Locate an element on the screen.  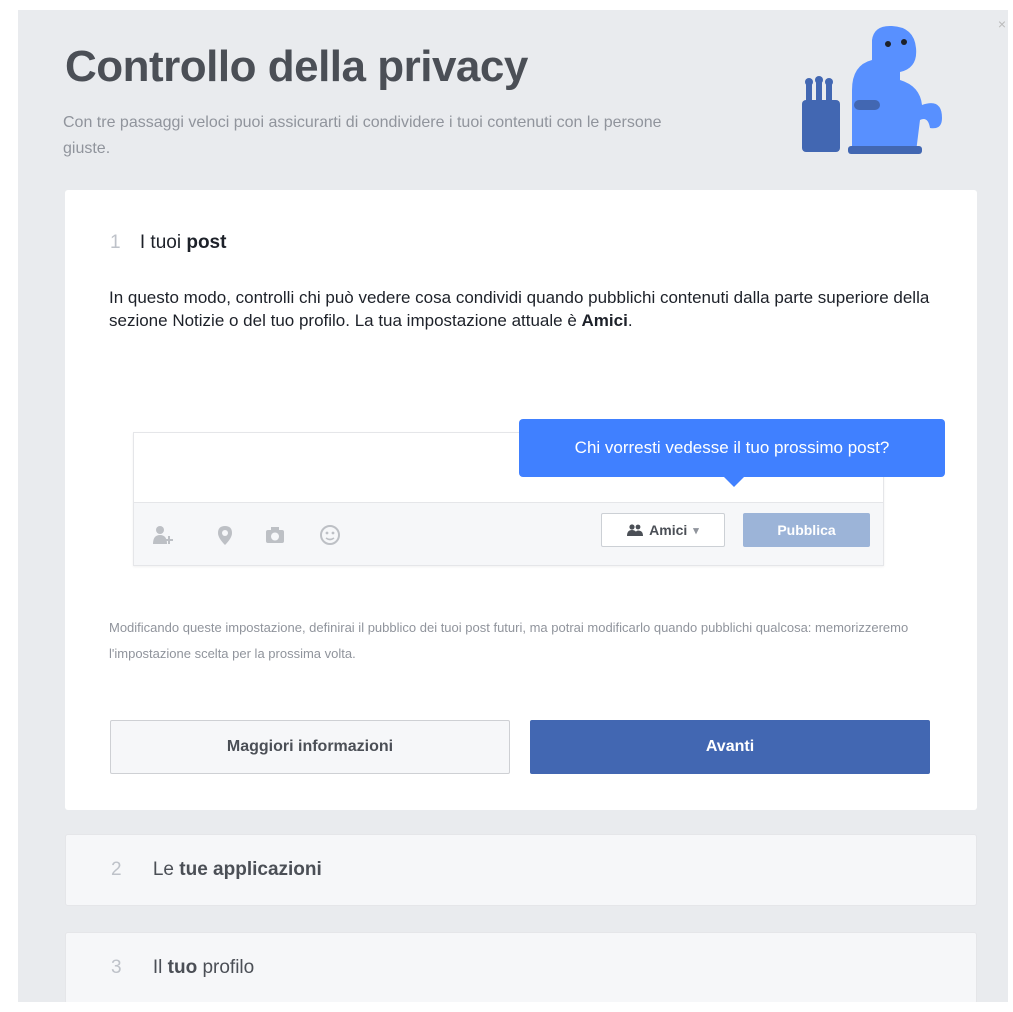
friends-icon is located at coordinates (635, 530).